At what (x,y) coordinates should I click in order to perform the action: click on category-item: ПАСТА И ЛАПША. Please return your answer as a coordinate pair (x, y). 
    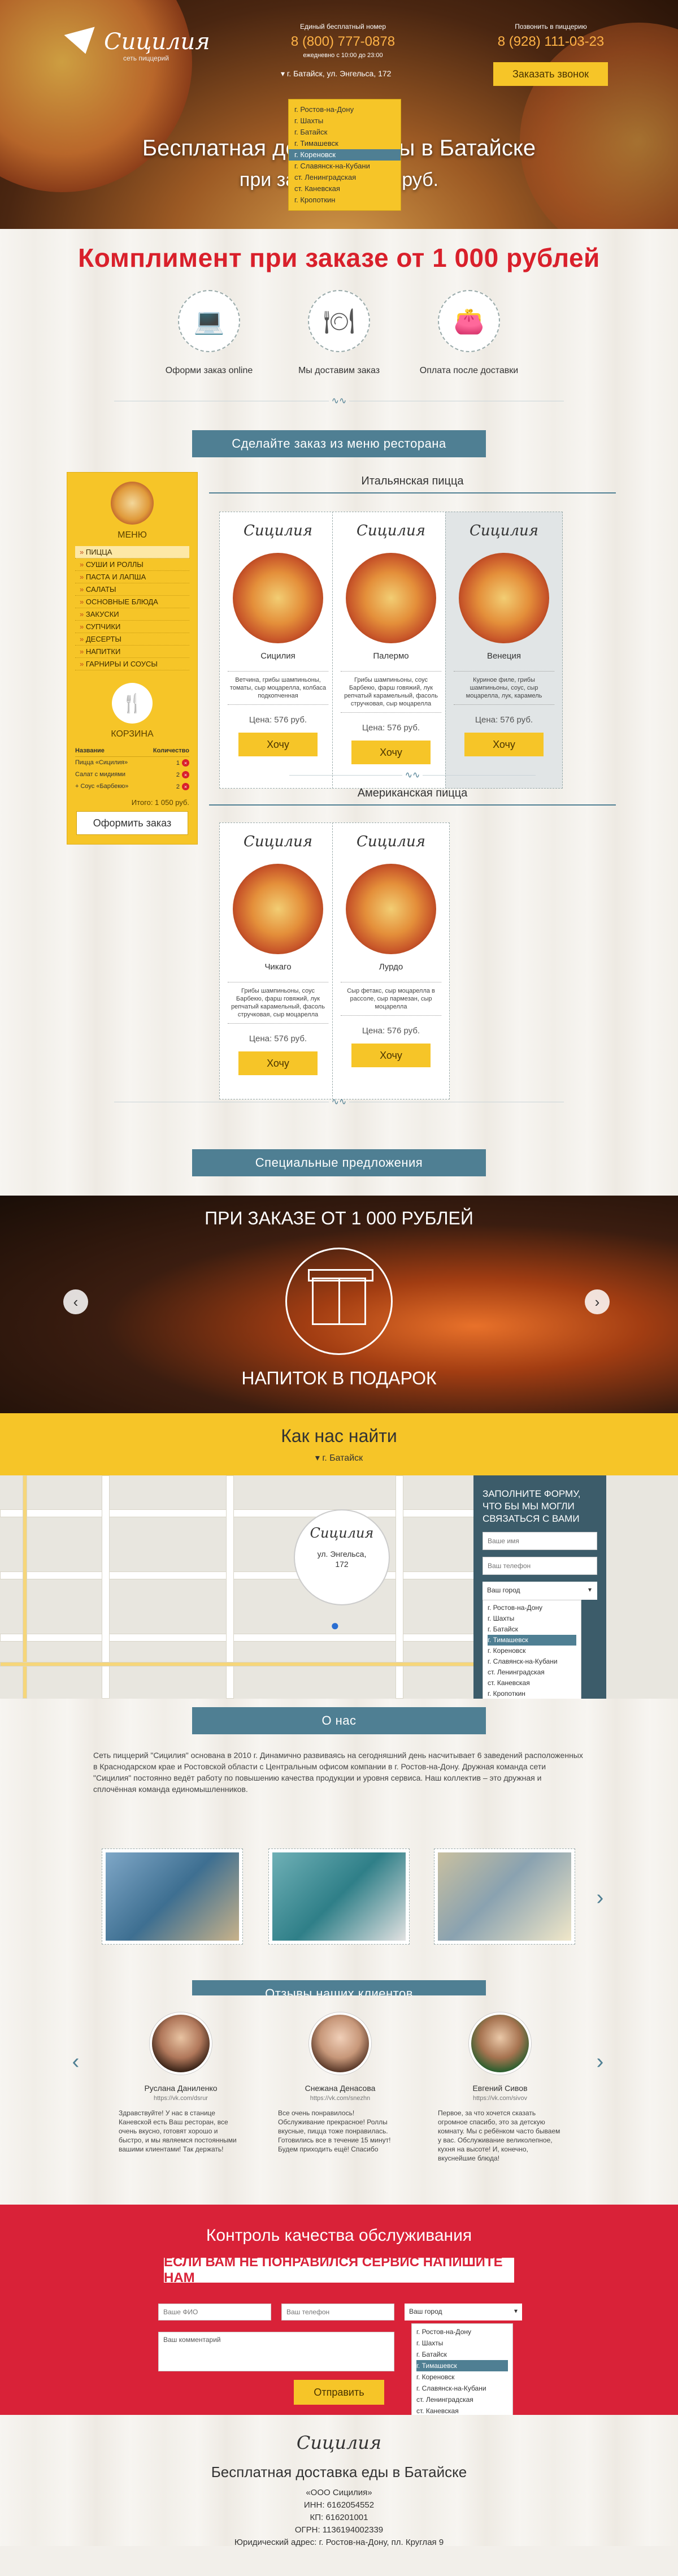
    Looking at the image, I should click on (132, 577).